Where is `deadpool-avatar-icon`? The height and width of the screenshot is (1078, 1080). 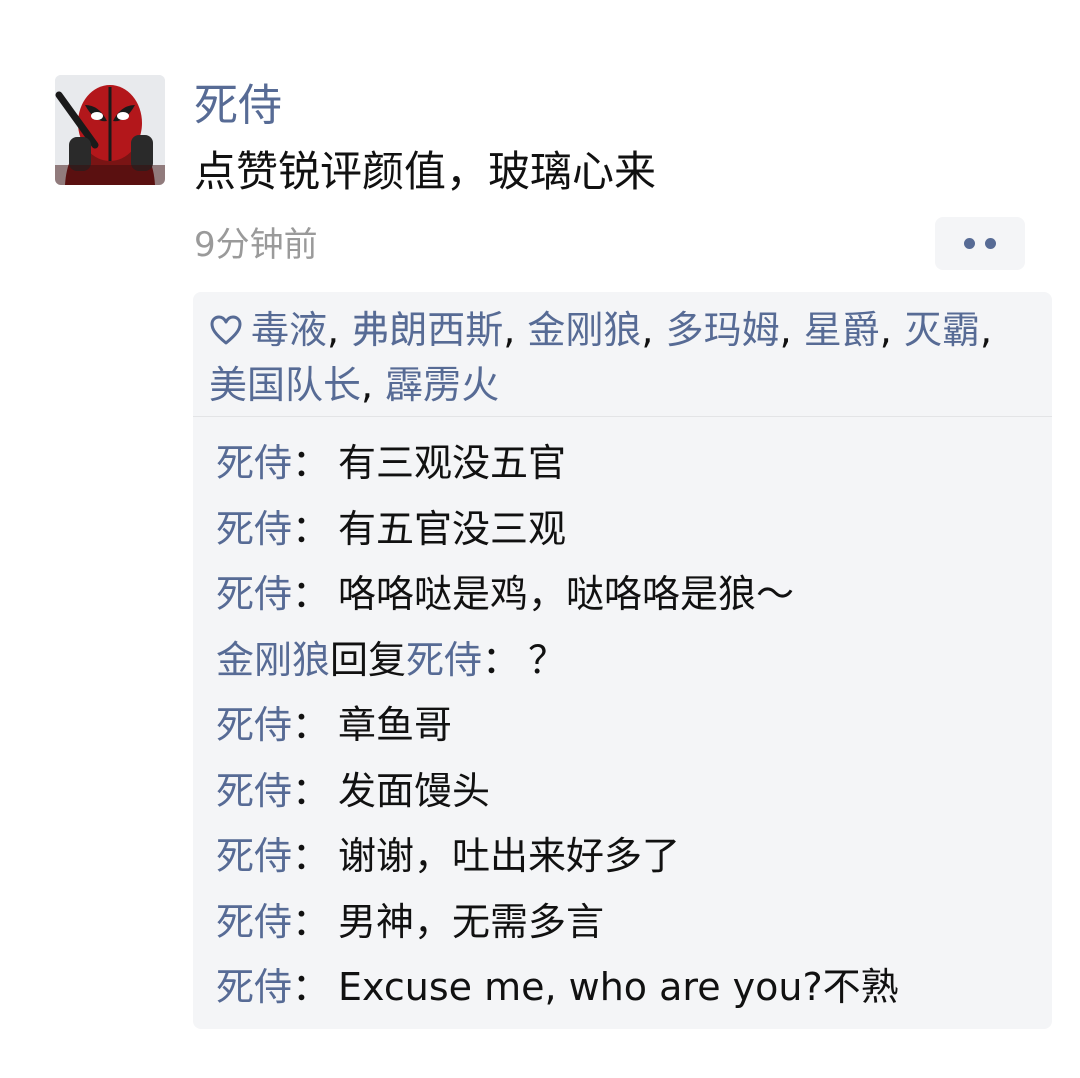 deadpool-avatar-icon is located at coordinates (110, 130).